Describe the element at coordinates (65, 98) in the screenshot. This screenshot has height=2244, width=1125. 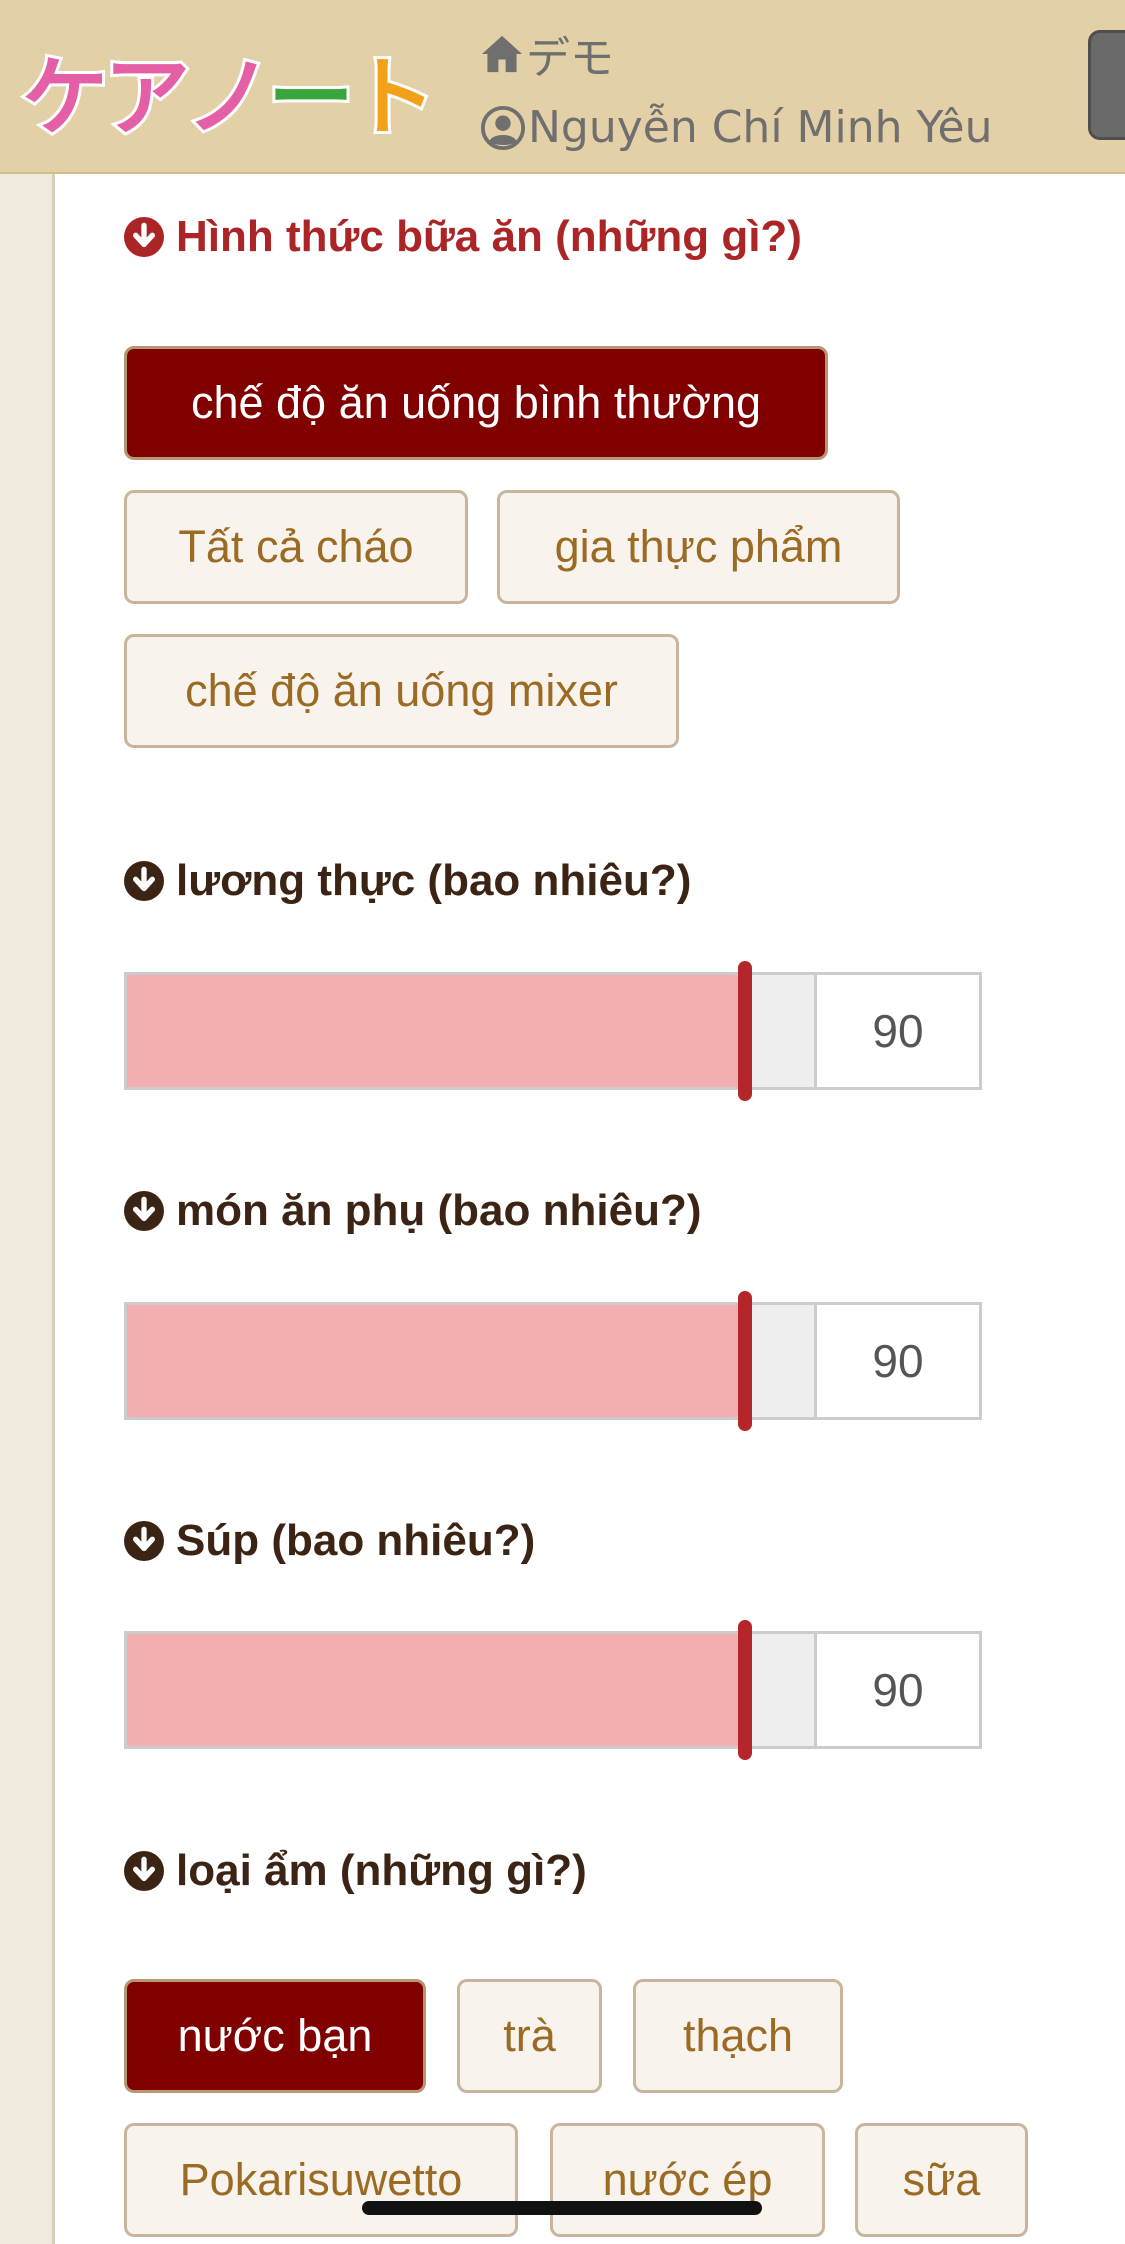
I see `logo-char-1: ケ` at that location.